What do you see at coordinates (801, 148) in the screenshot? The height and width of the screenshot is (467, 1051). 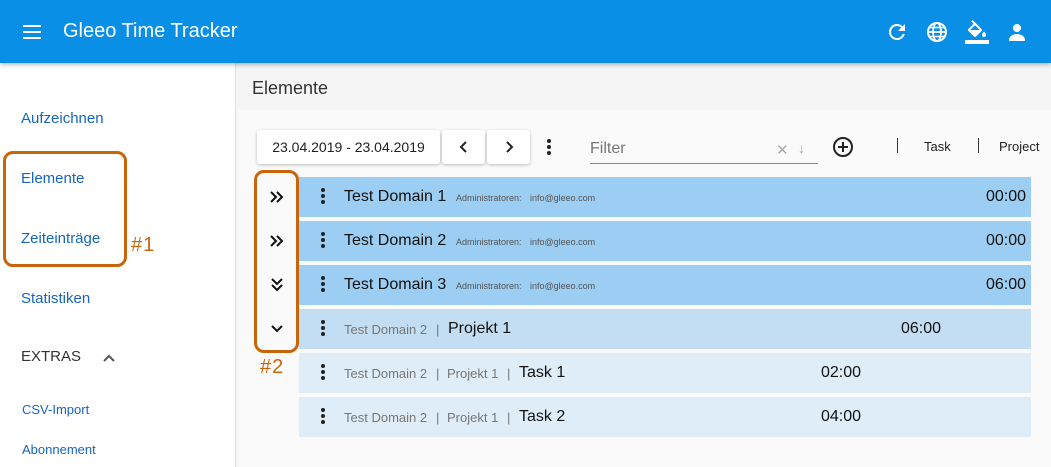 I see `arrow-down-icon: ↓` at bounding box center [801, 148].